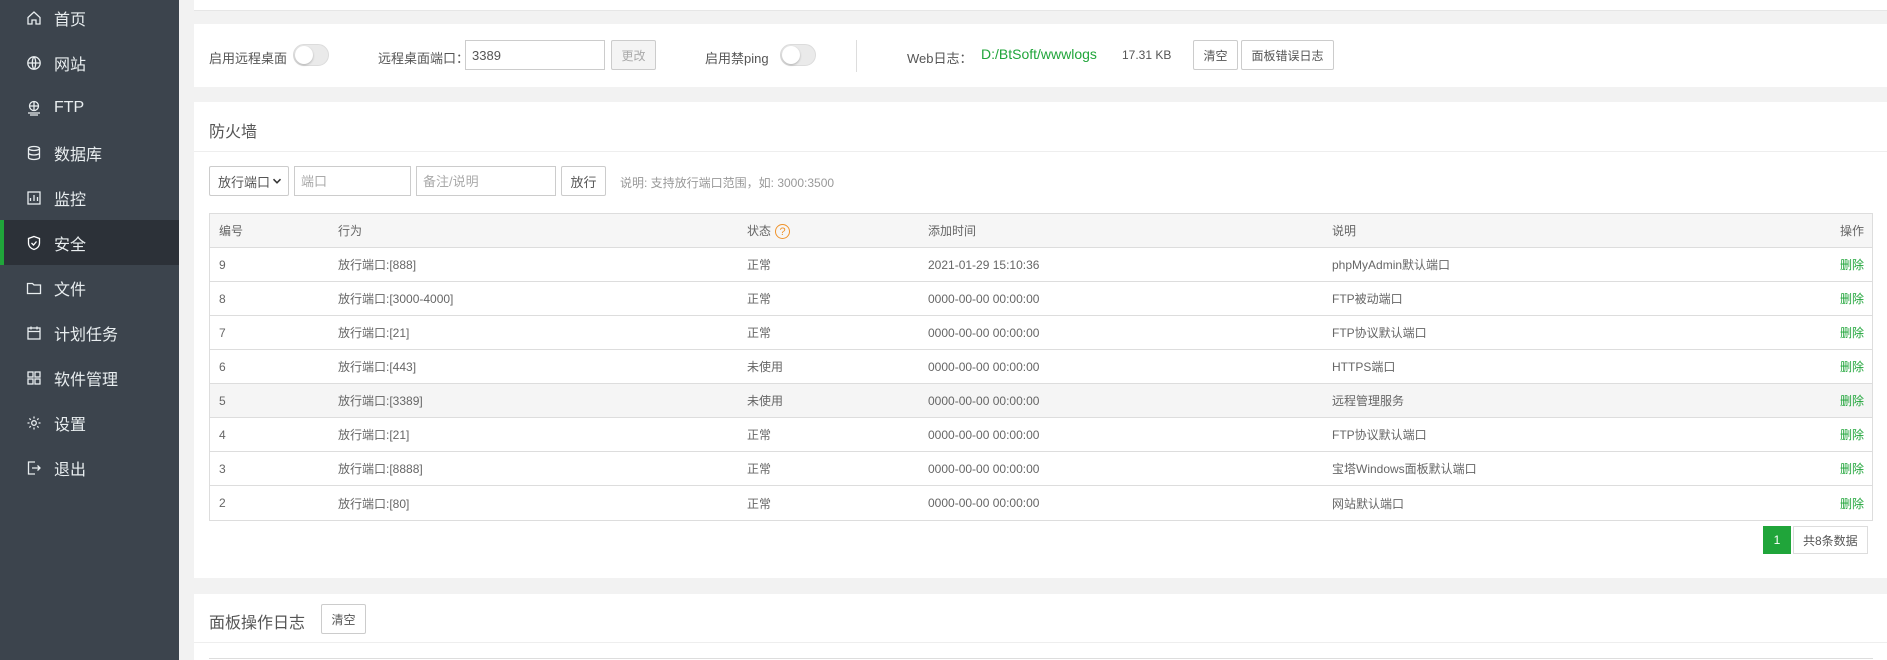  I want to click on column-header: 状态, so click(759, 230).